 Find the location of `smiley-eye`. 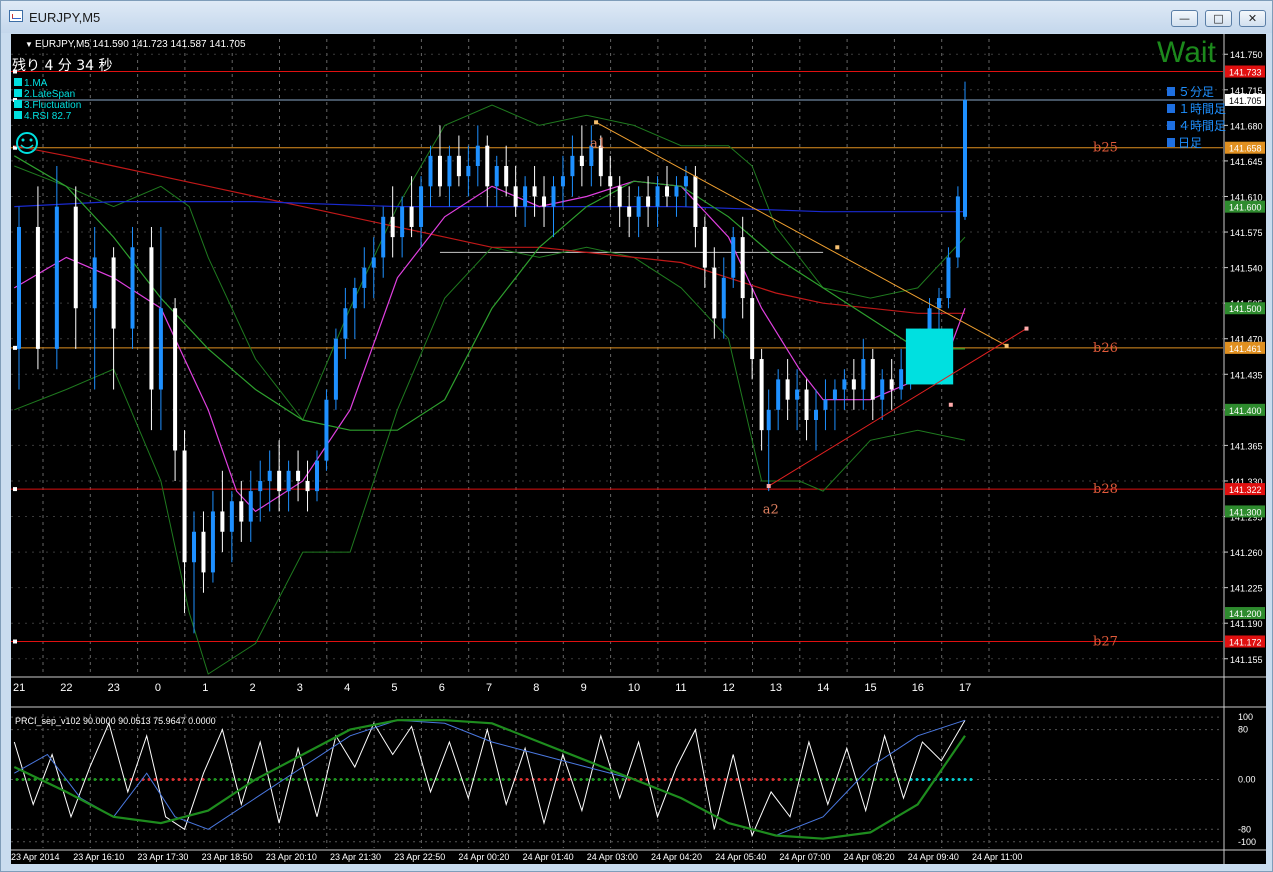

smiley-eye is located at coordinates (31, 140).